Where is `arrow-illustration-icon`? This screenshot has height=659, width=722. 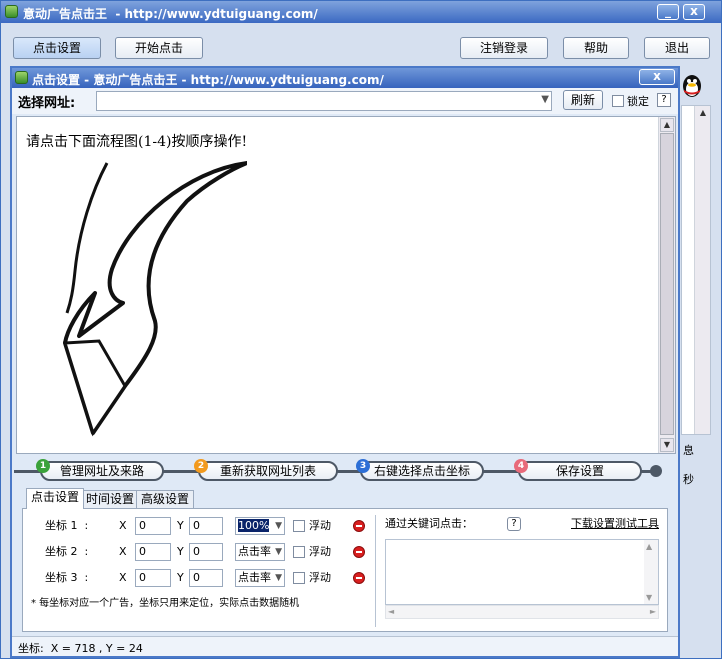
arrow-illustration-icon is located at coordinates (154, 299).